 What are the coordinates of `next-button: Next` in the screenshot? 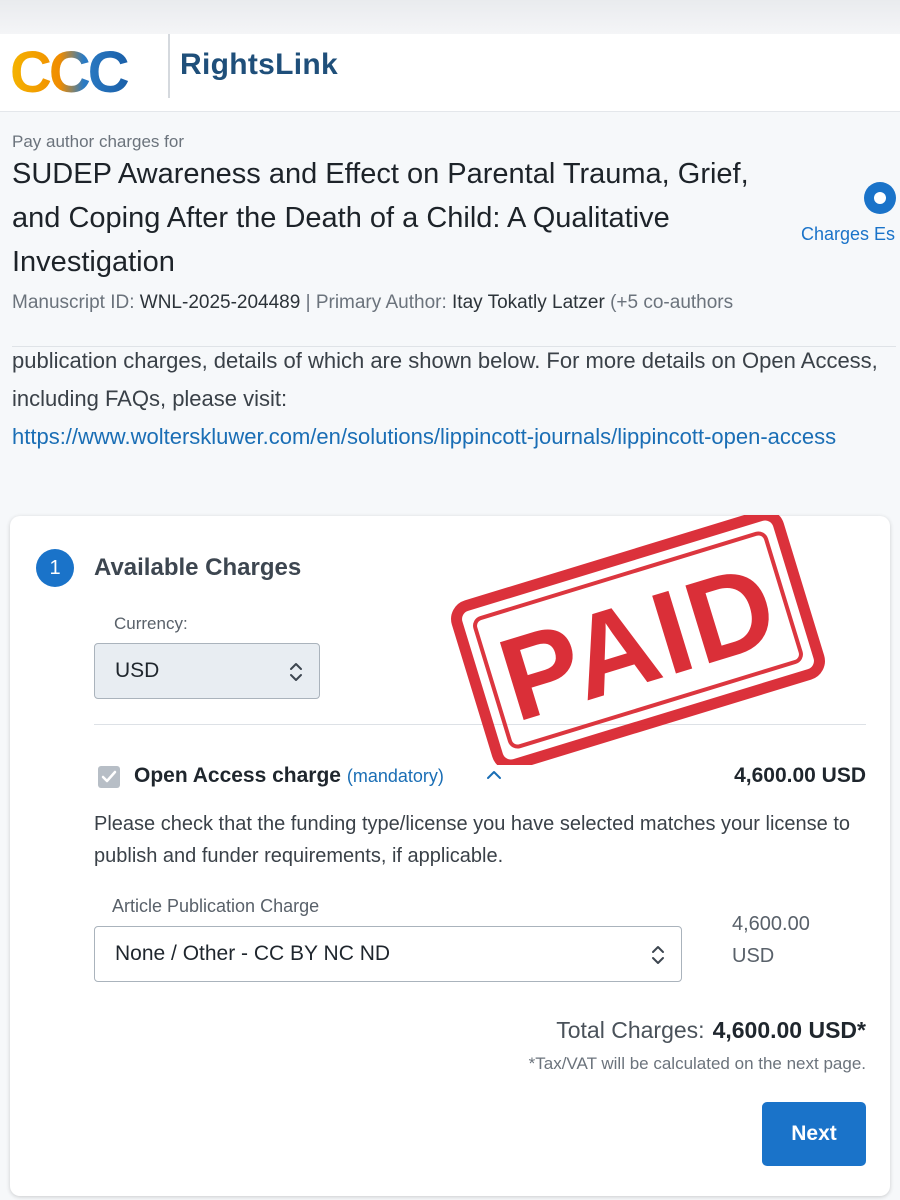 It's located at (814, 1134).